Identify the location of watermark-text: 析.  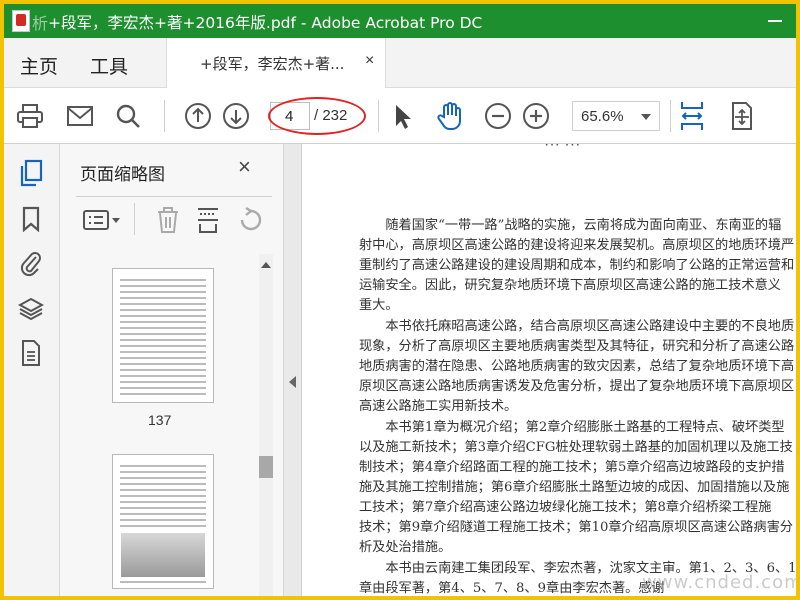
(40, 23).